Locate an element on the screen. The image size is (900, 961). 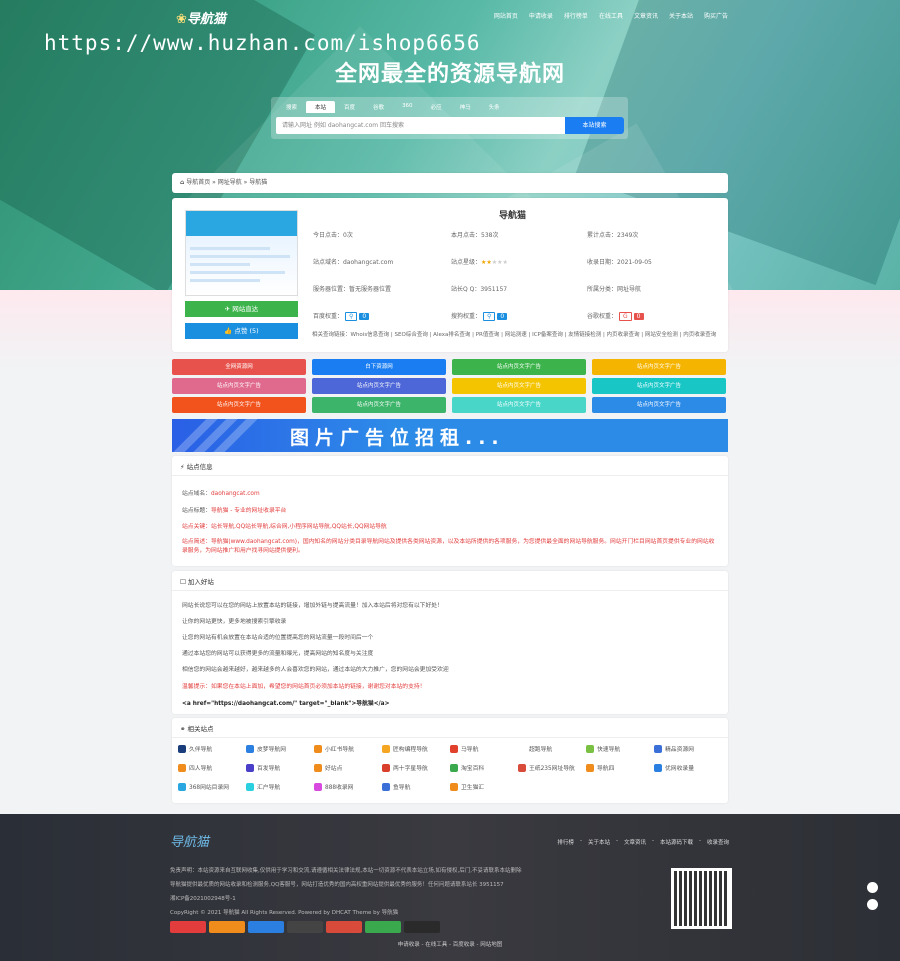
like-button: 👍 点赞 (5) is located at coordinates (241, 331).